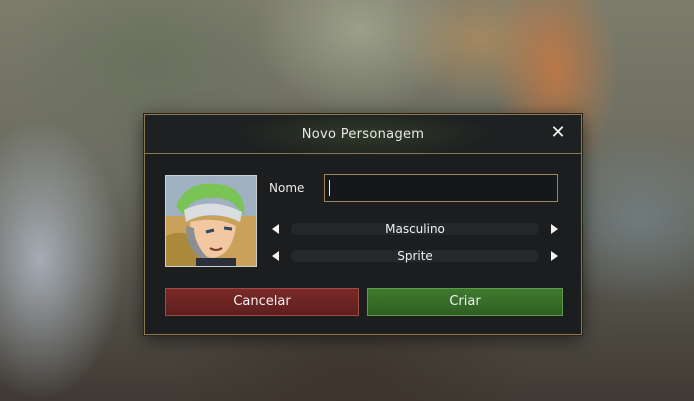 The width and height of the screenshot is (694, 401). I want to click on gender-value: Masculino, so click(415, 229).